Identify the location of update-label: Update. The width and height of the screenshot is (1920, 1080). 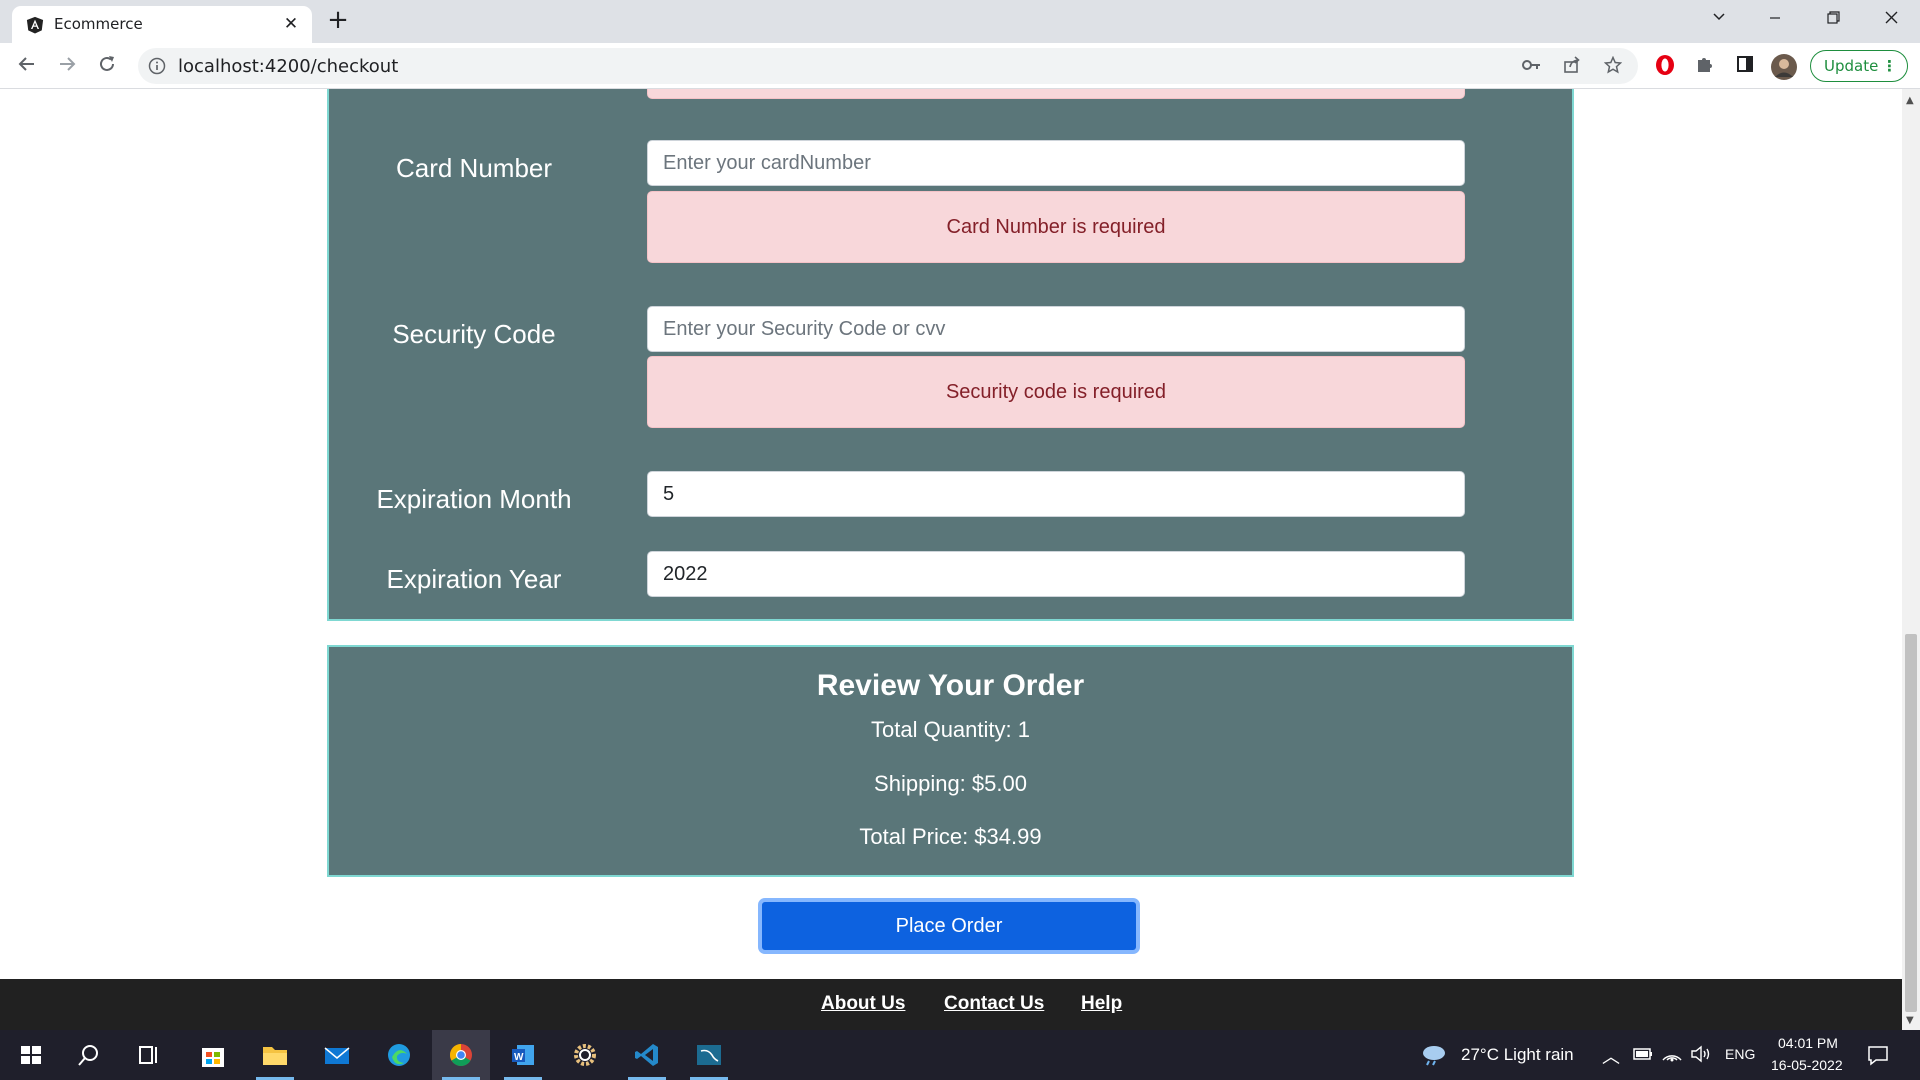
(1851, 66).